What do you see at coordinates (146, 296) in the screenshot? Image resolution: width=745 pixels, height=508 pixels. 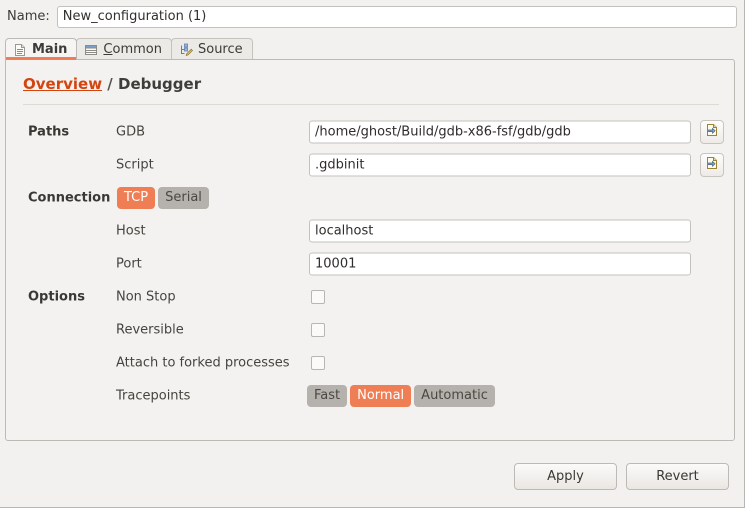 I see `label-non-stop: Non Stop` at bounding box center [146, 296].